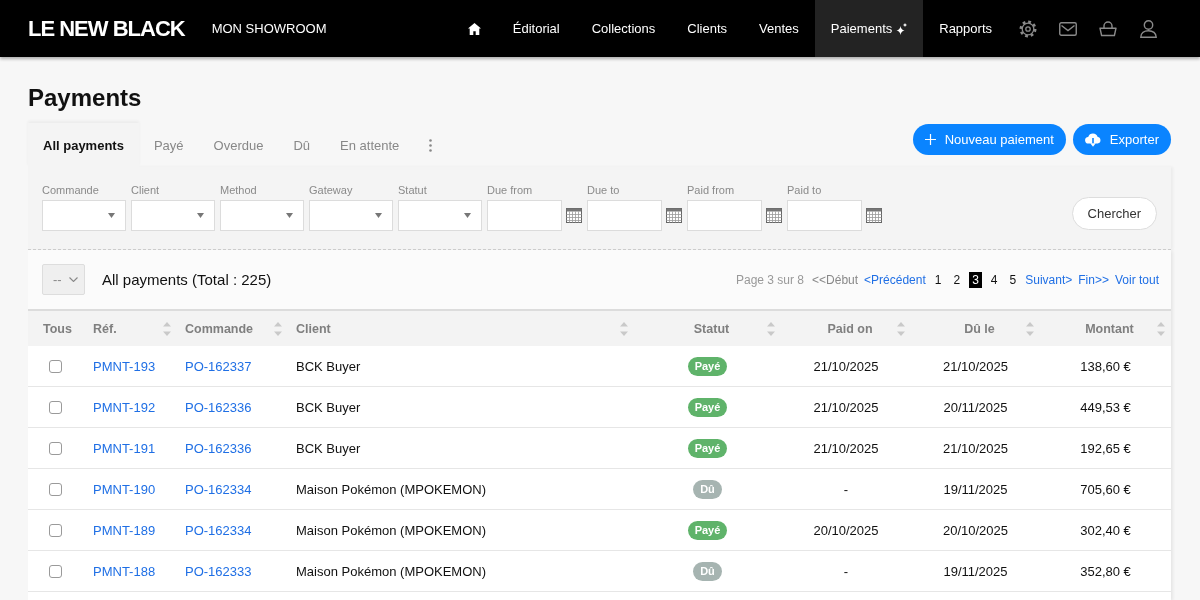 The image size is (1200, 600). What do you see at coordinates (124, 530) in the screenshot?
I see `payment-link: PMNT-189` at bounding box center [124, 530].